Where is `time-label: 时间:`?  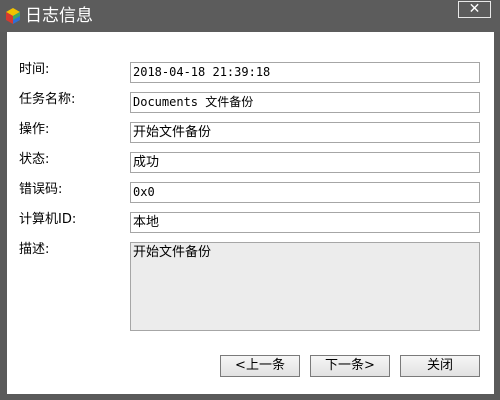 time-label: 时间: is located at coordinates (34, 69).